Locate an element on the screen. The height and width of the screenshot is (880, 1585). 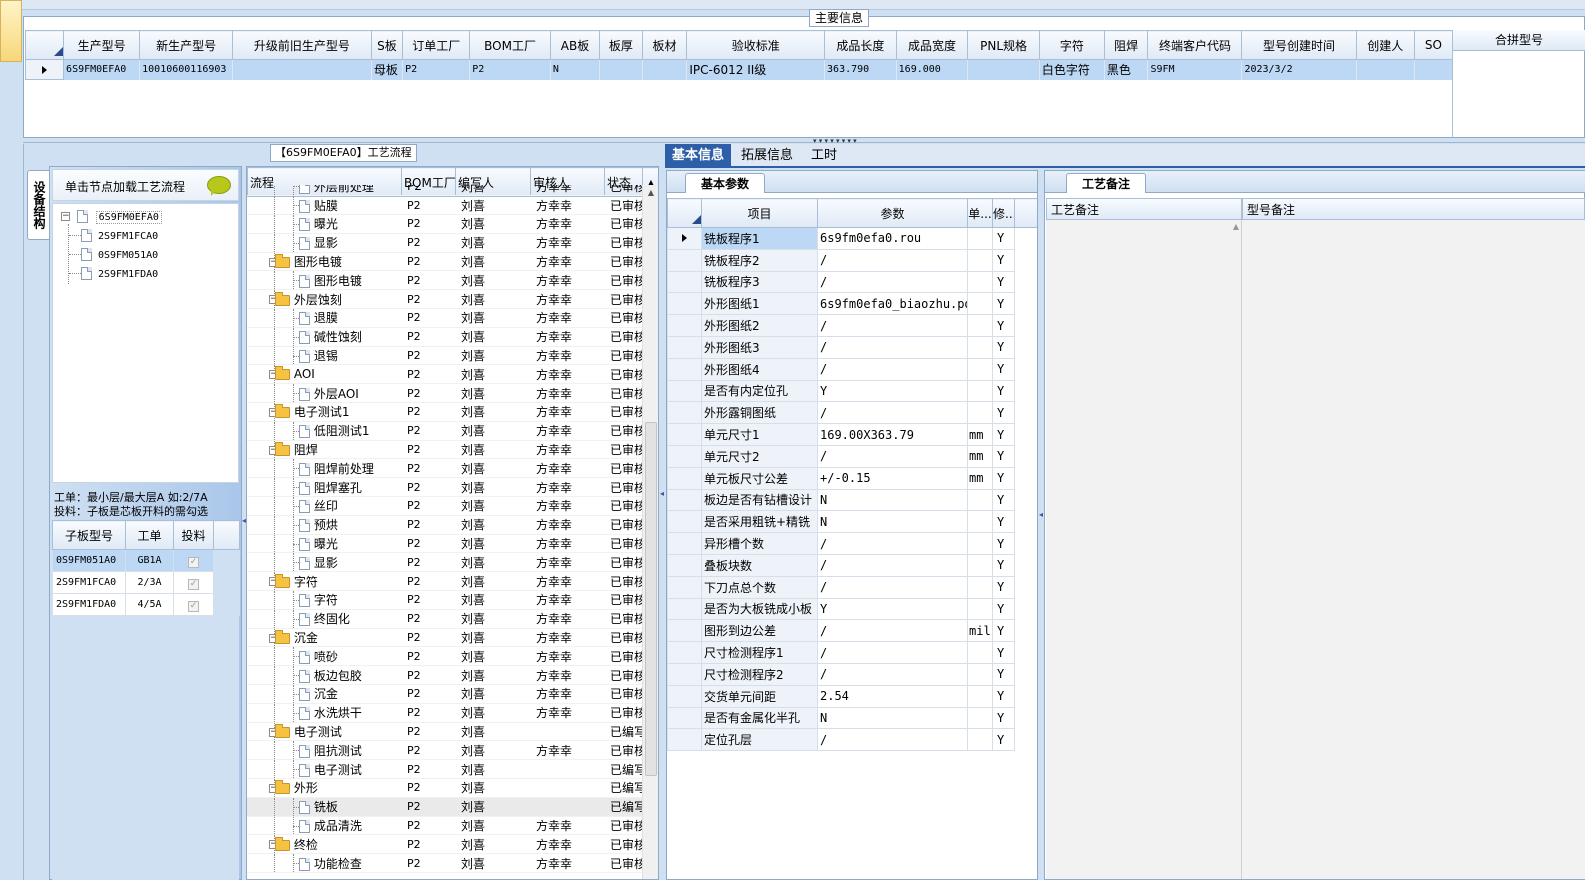
param-header-cell: 项目 is located at coordinates (759, 213).